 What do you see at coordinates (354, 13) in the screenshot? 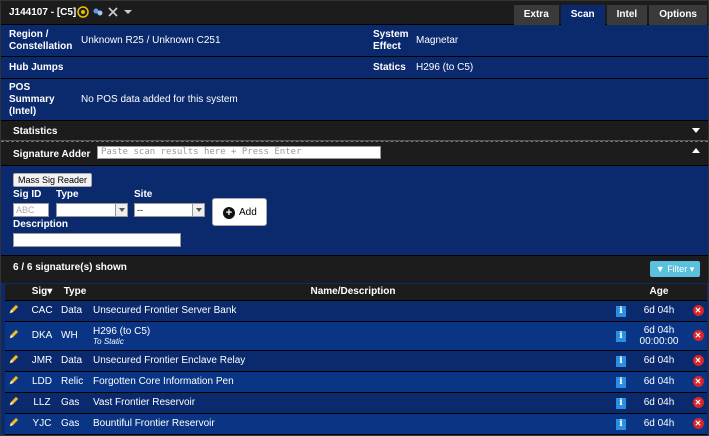
I see `system-header-bar: J144107 - [C5] Extra Scan Intel Options` at bounding box center [354, 13].